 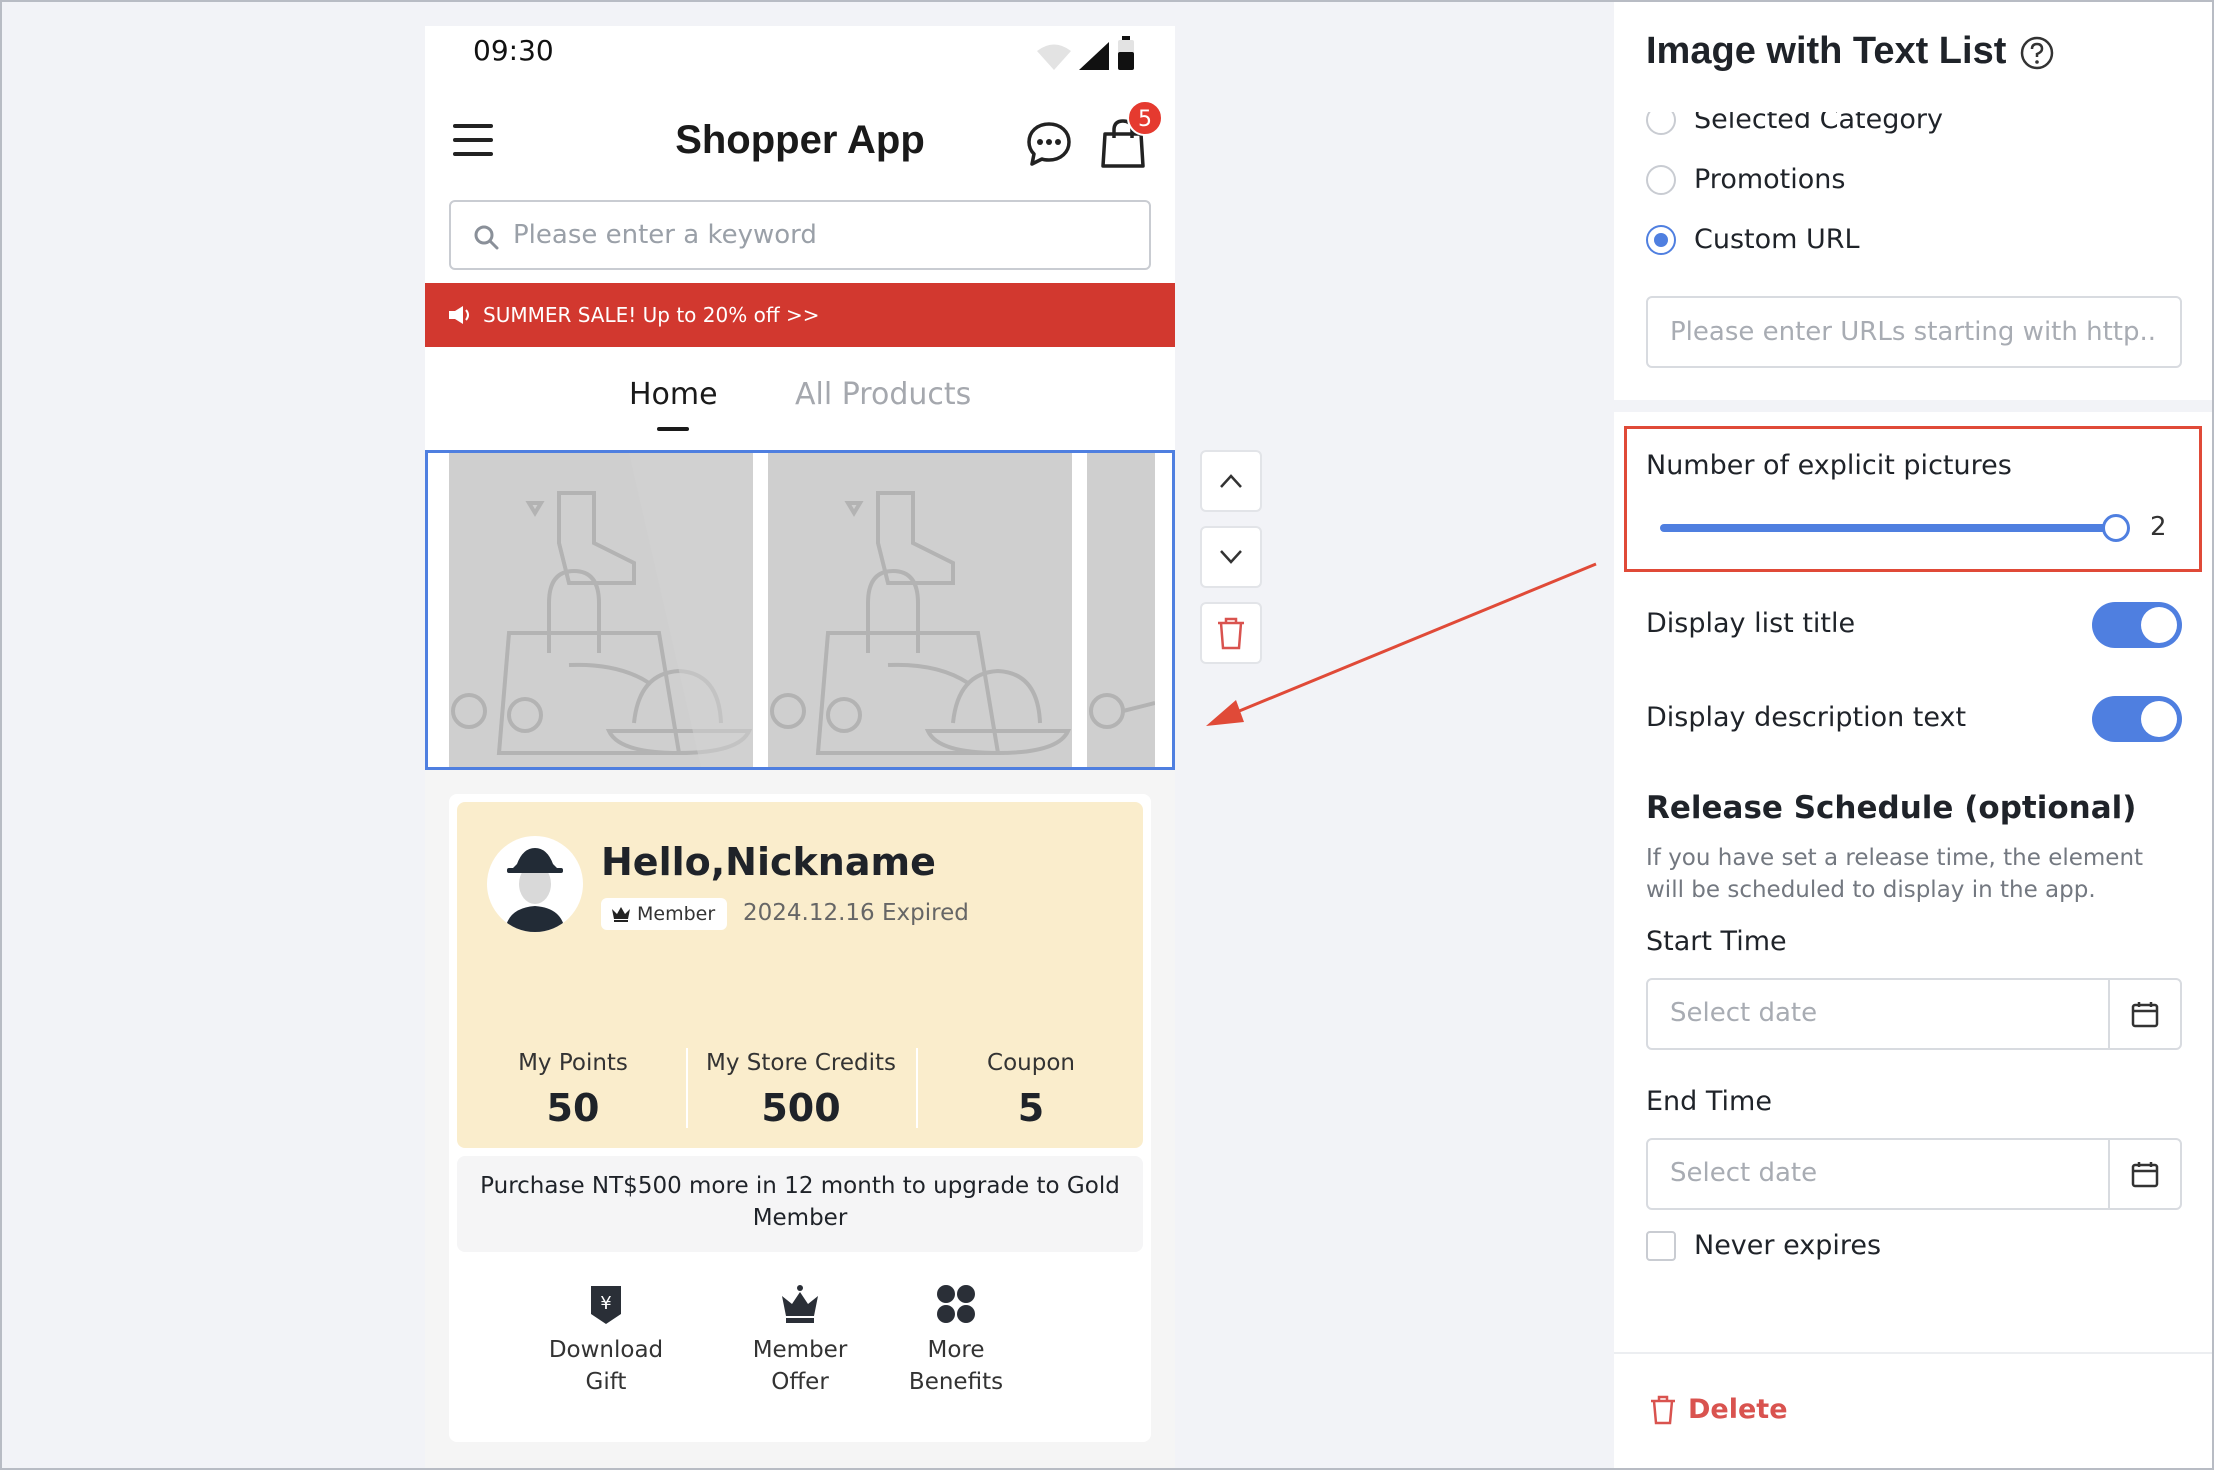 I want to click on never-expires-checkbox, so click(x=1661, y=1245).